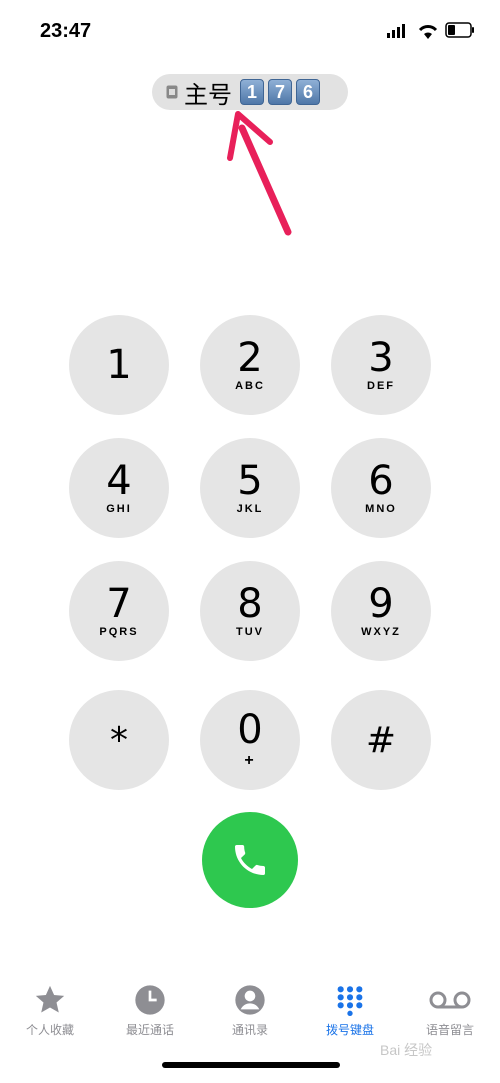 This screenshot has height=1083, width=500. Describe the element at coordinates (249, 1030) in the screenshot. I see `tab-label: 通讯录` at that location.